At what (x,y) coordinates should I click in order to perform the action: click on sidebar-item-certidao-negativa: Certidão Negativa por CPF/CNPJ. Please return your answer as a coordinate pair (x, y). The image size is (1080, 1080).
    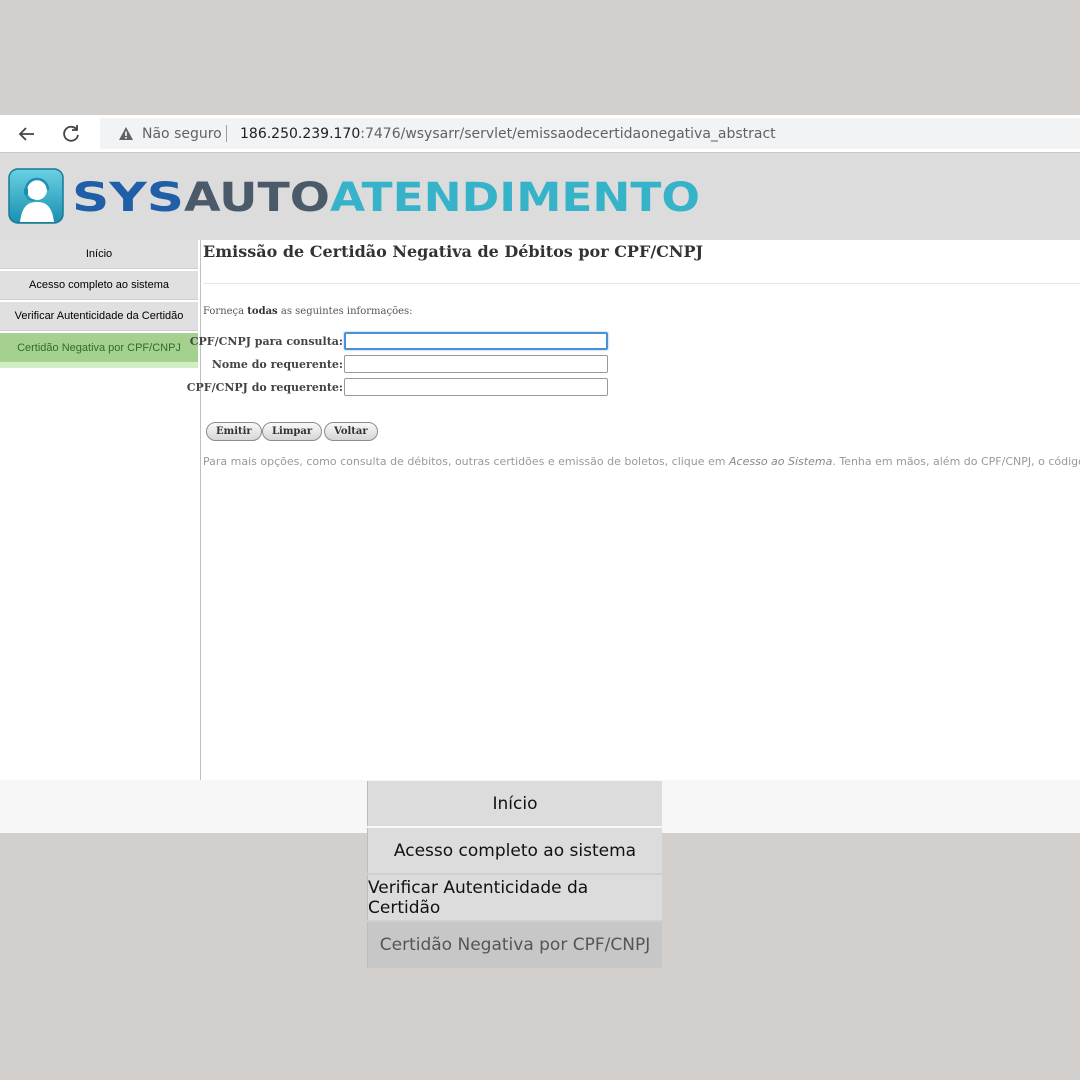
    Looking at the image, I should click on (99, 350).